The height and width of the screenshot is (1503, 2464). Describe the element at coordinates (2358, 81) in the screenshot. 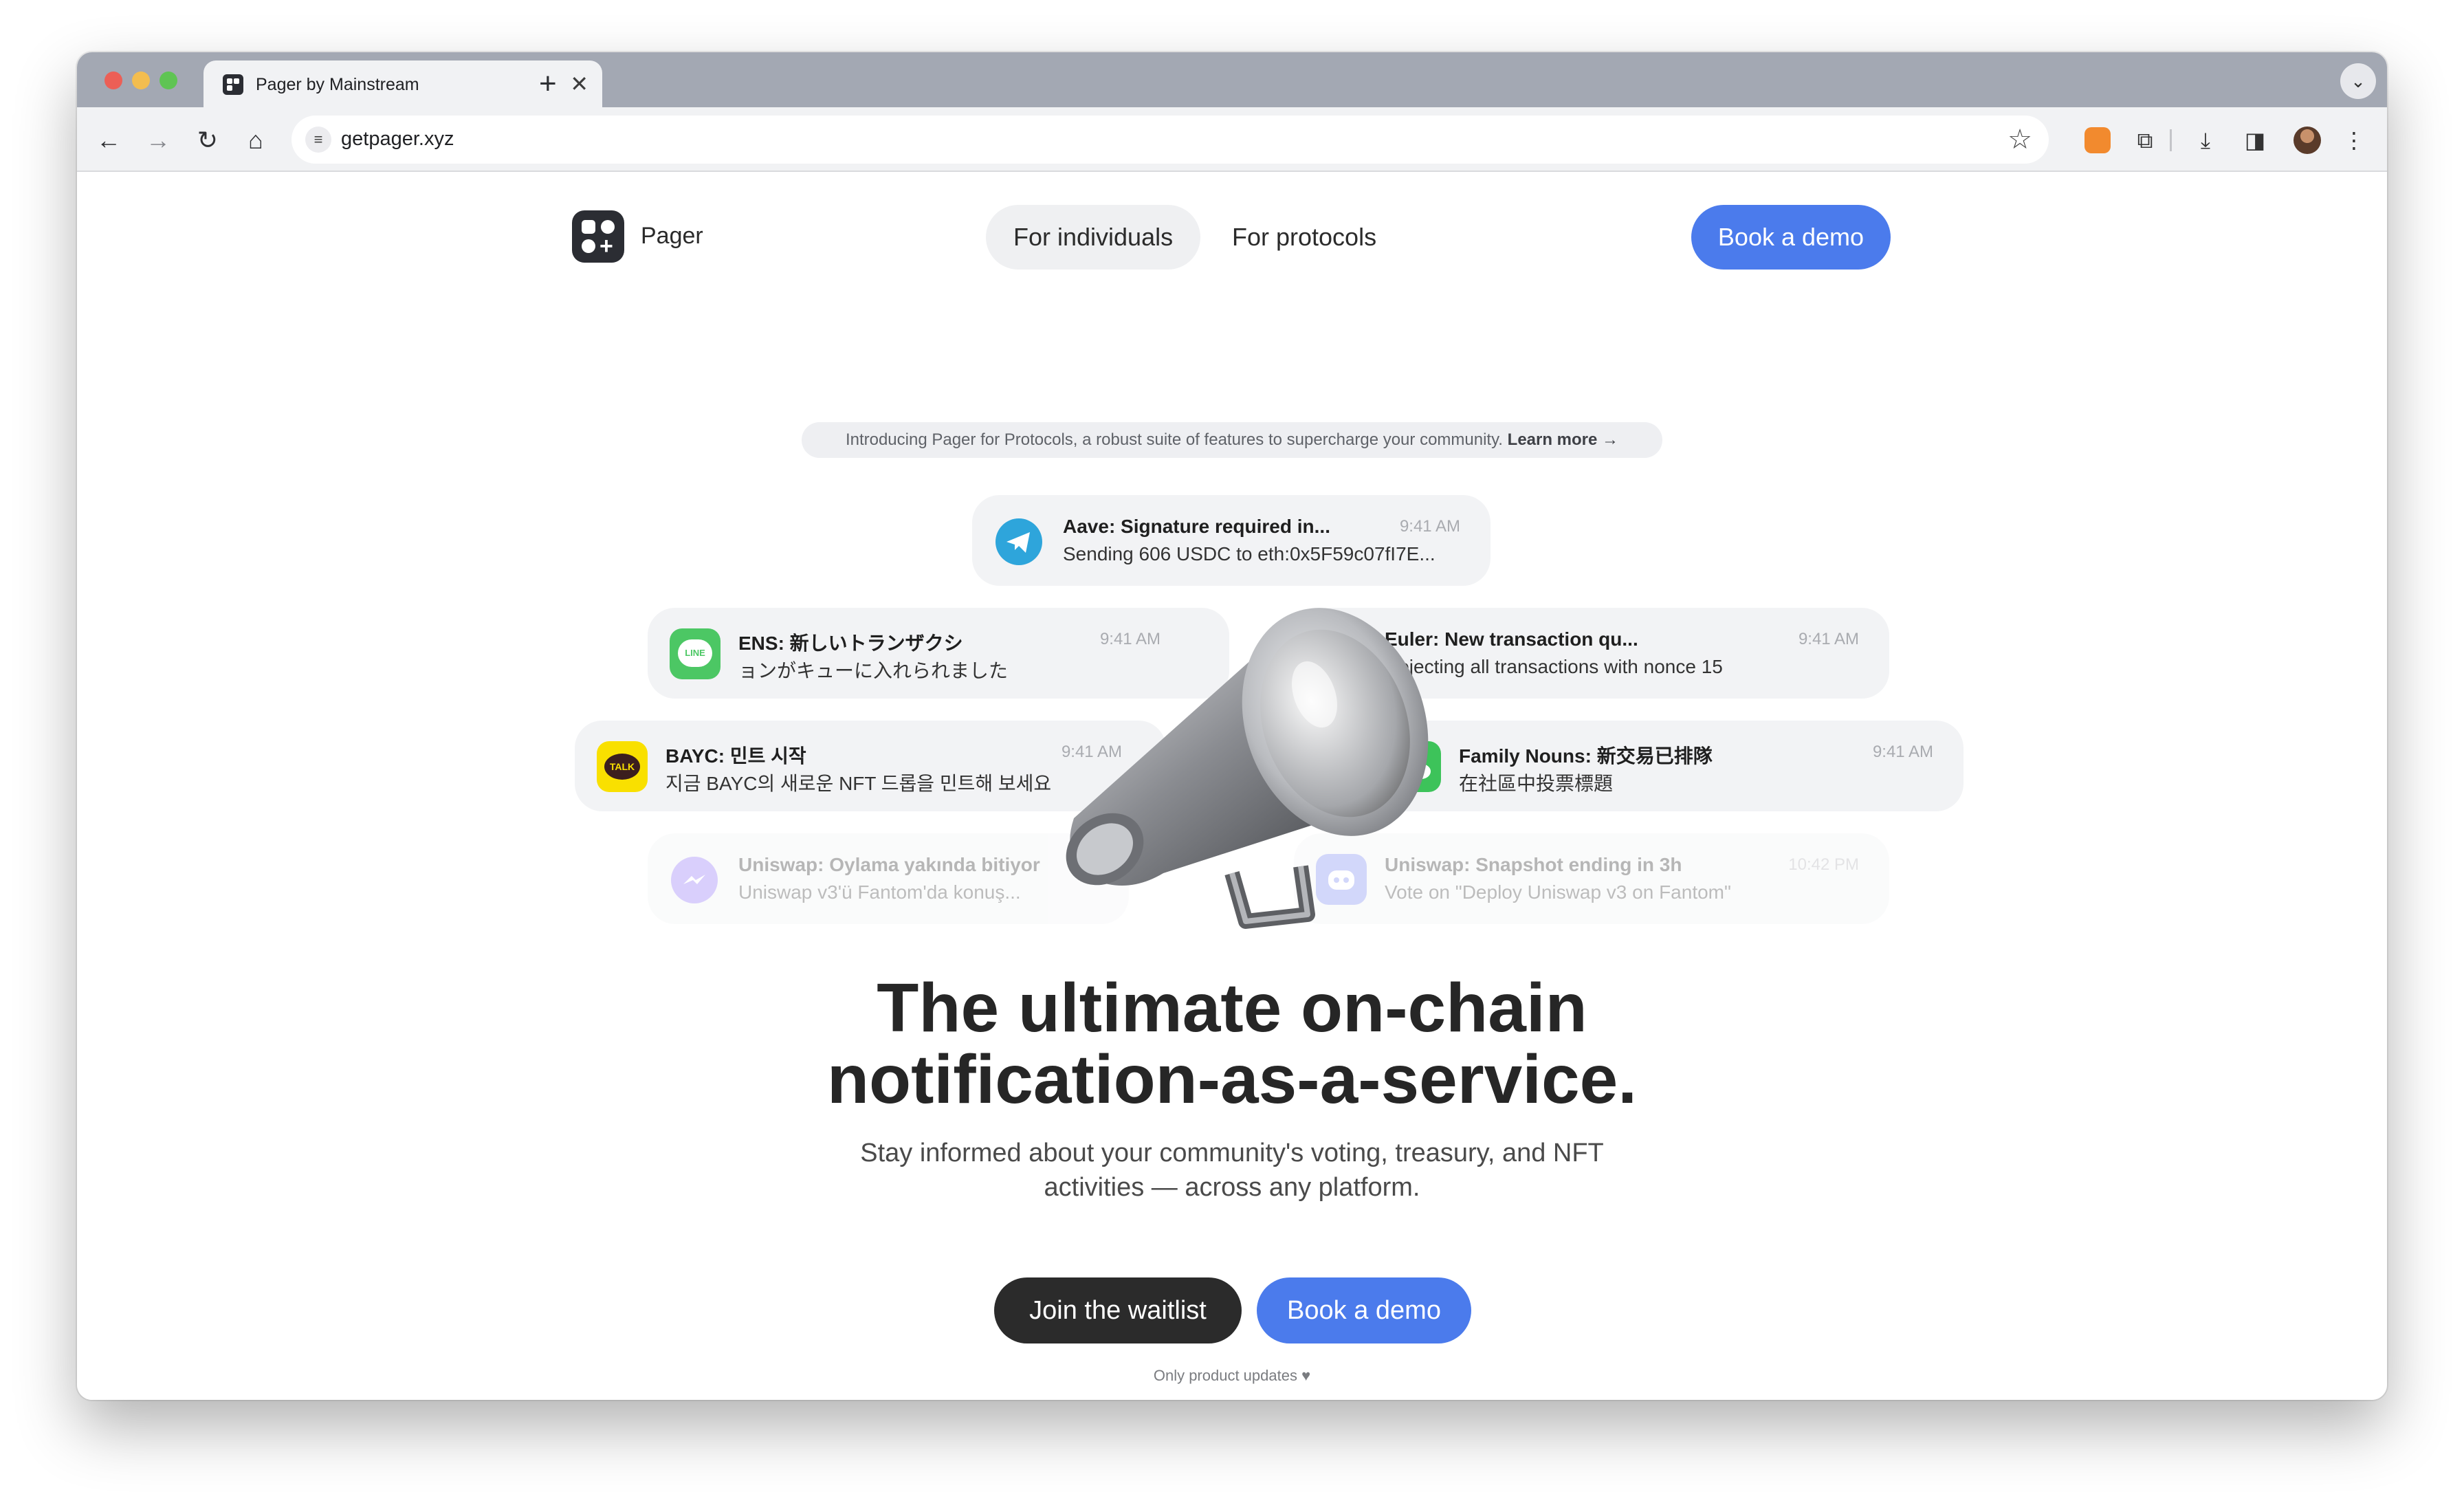

I see `tab-search-button: ⌄` at that location.